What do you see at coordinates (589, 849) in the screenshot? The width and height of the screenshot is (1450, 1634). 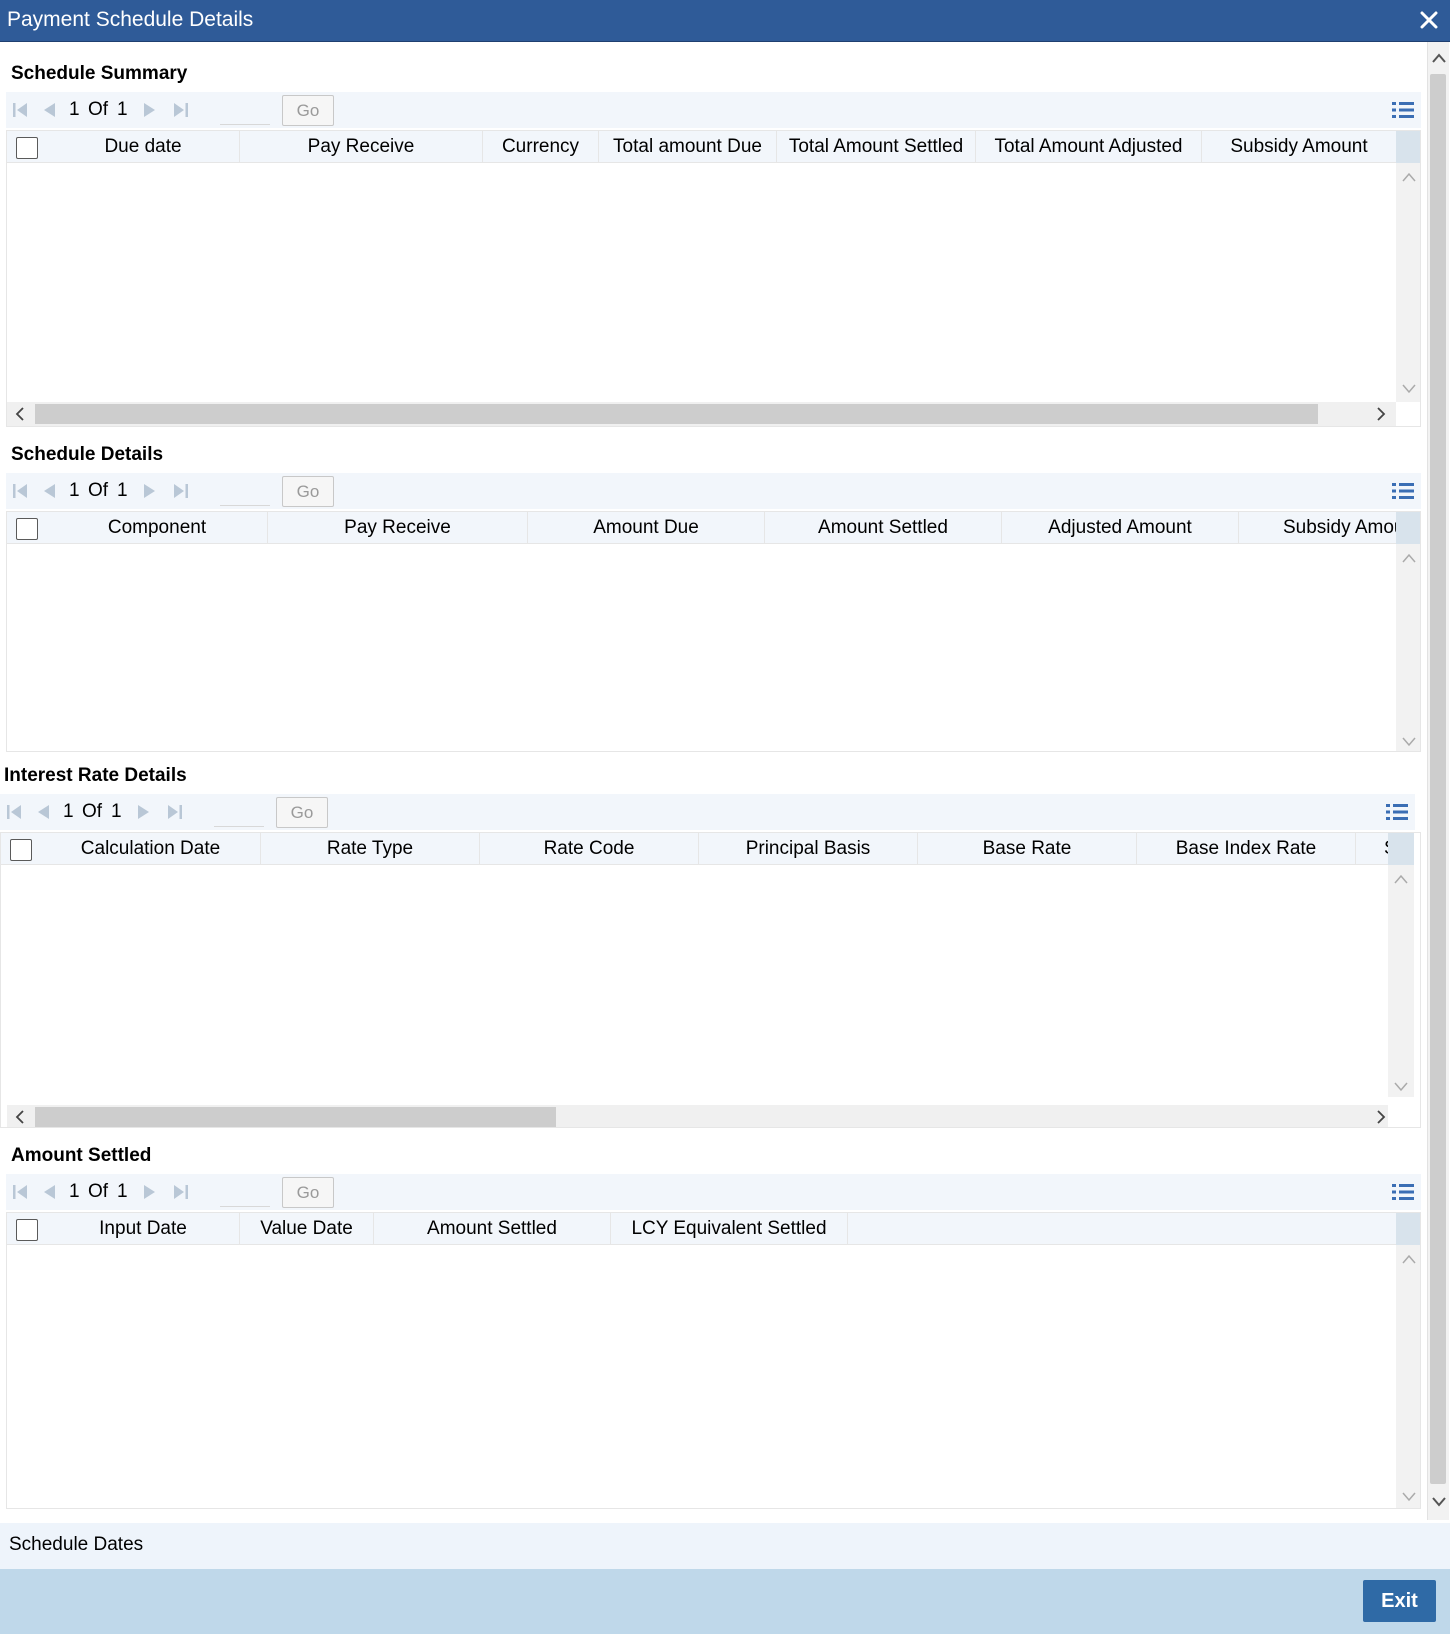 I see `column-header: Rate Code` at bounding box center [589, 849].